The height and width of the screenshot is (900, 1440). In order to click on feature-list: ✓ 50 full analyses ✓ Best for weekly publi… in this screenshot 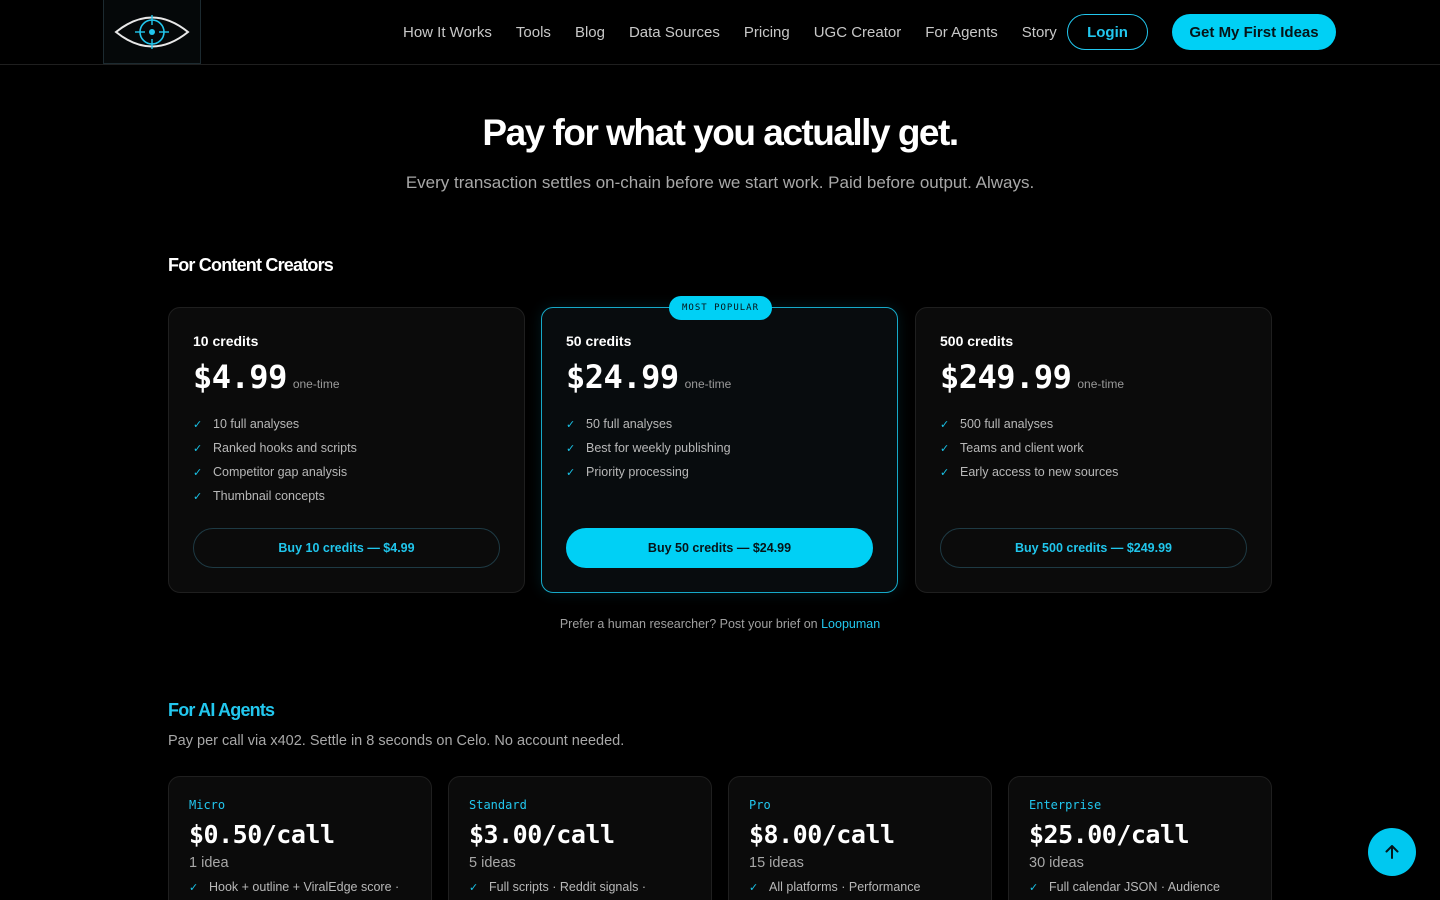, I will do `click(719, 448)`.